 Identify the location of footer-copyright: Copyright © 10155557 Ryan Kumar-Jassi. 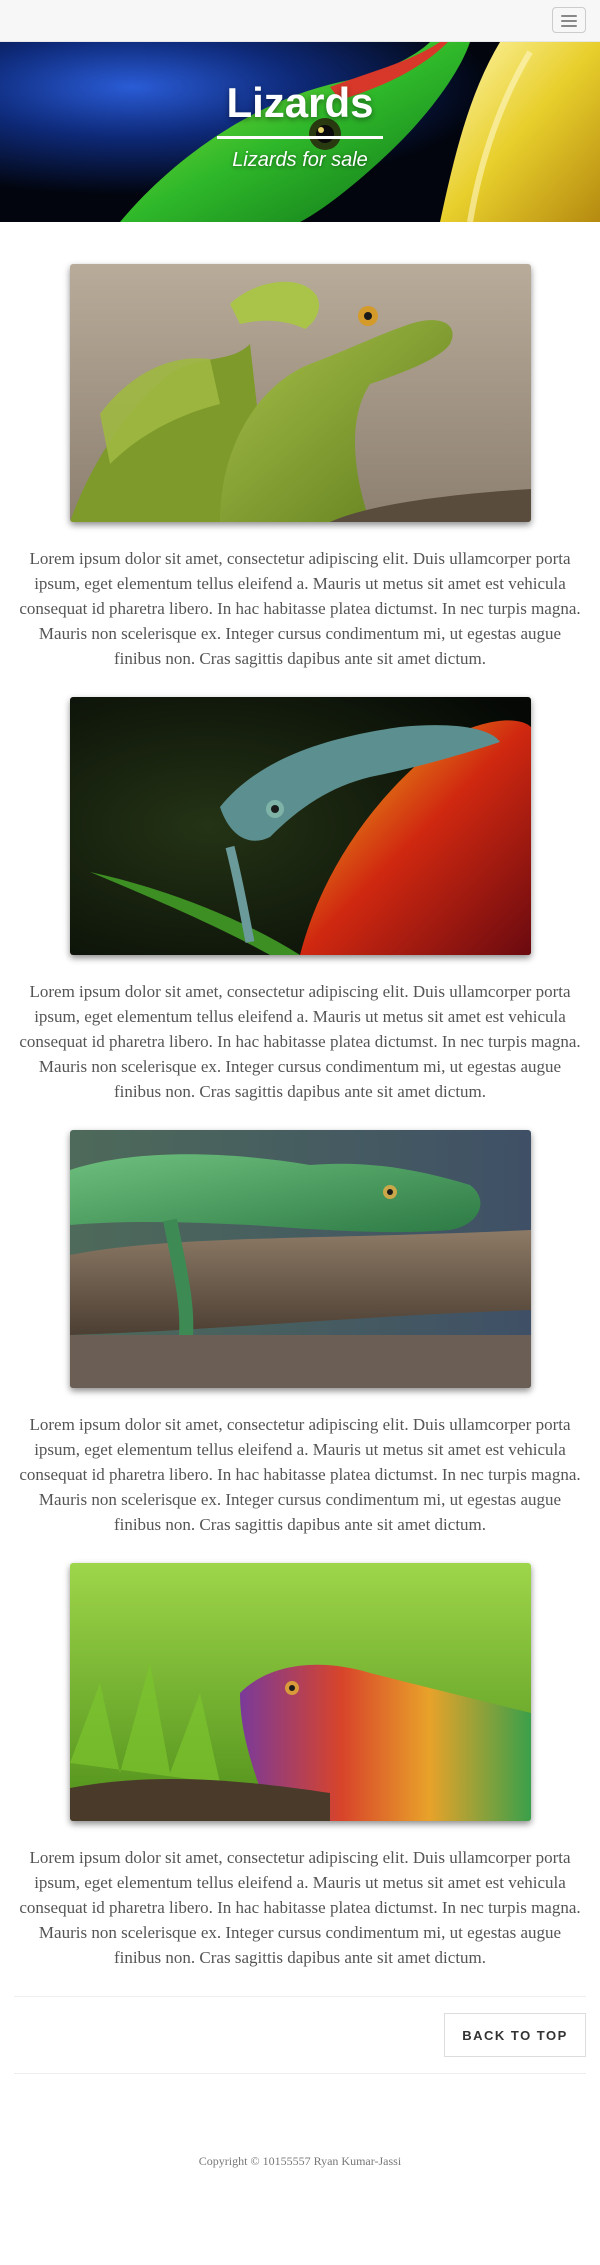
(300, 2161).